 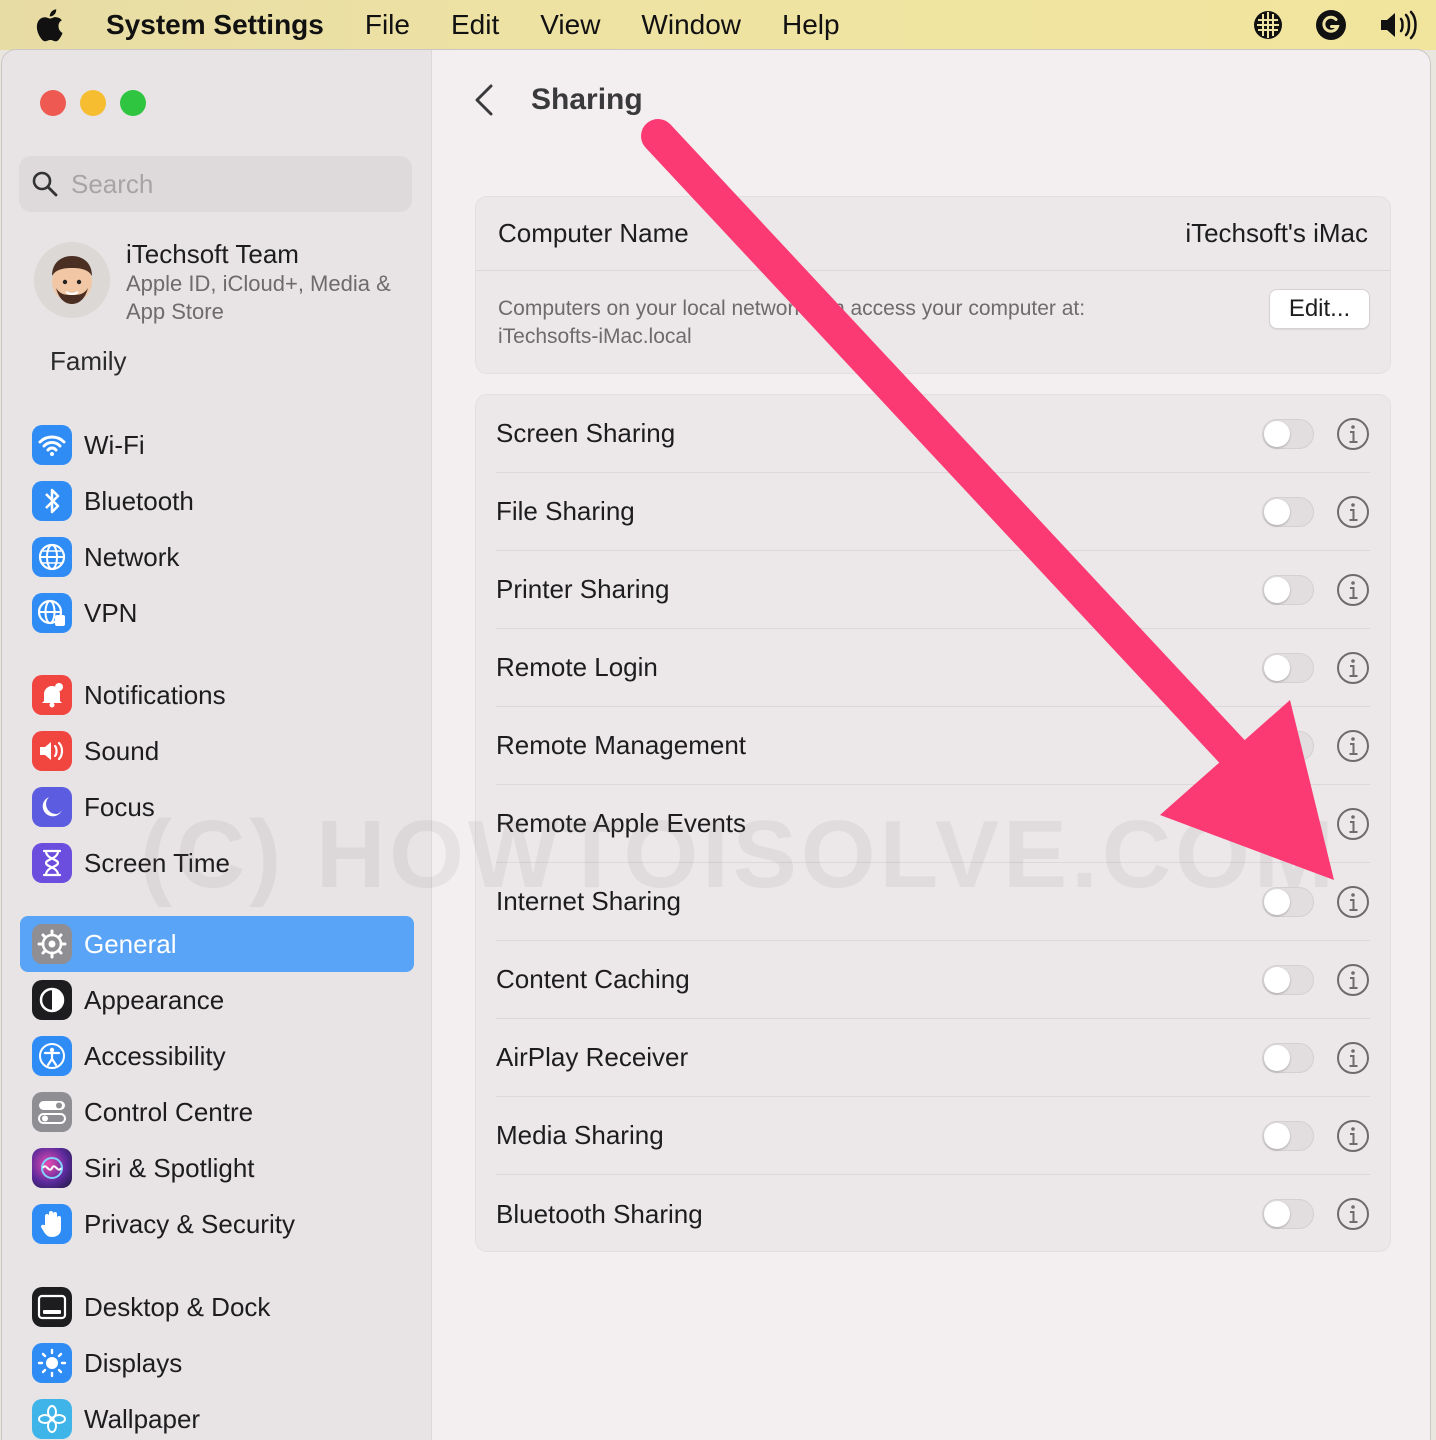 I want to click on back-button, so click(x=488, y=100).